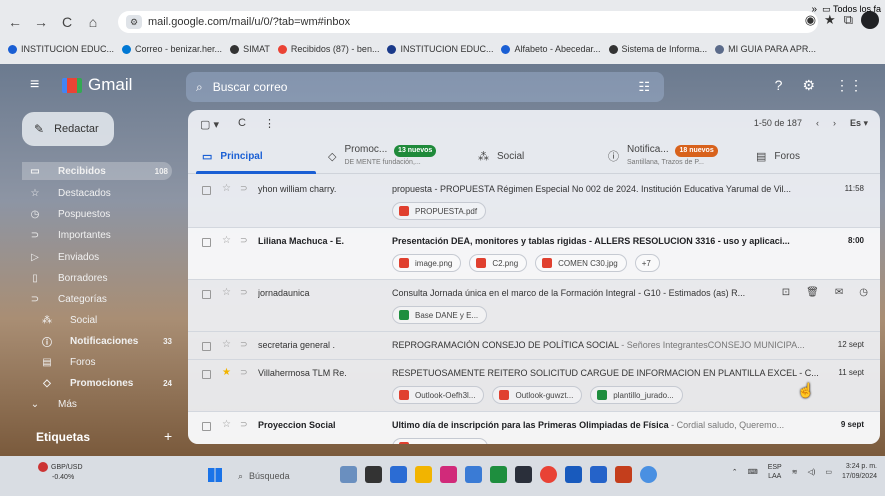 The height and width of the screenshot is (496, 885). I want to click on home-icon: ⌂, so click(93, 22).